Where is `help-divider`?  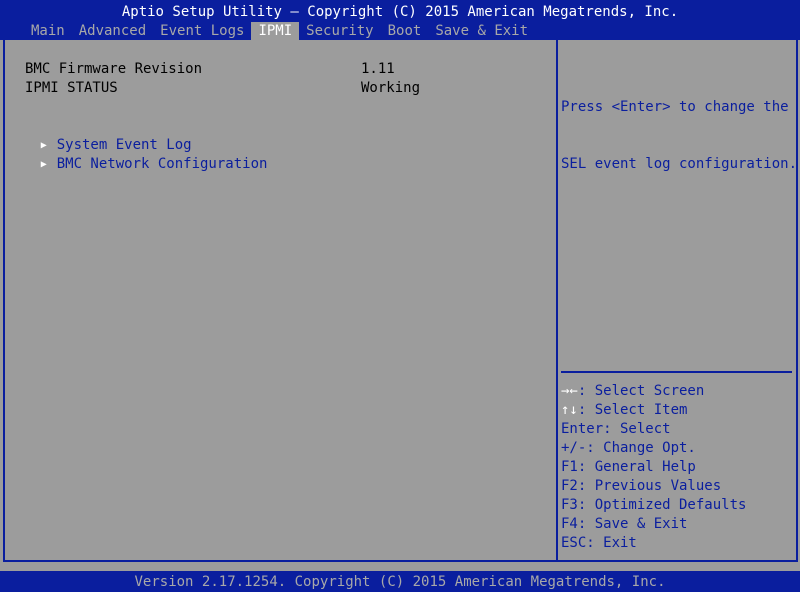
help-divider is located at coordinates (676, 372).